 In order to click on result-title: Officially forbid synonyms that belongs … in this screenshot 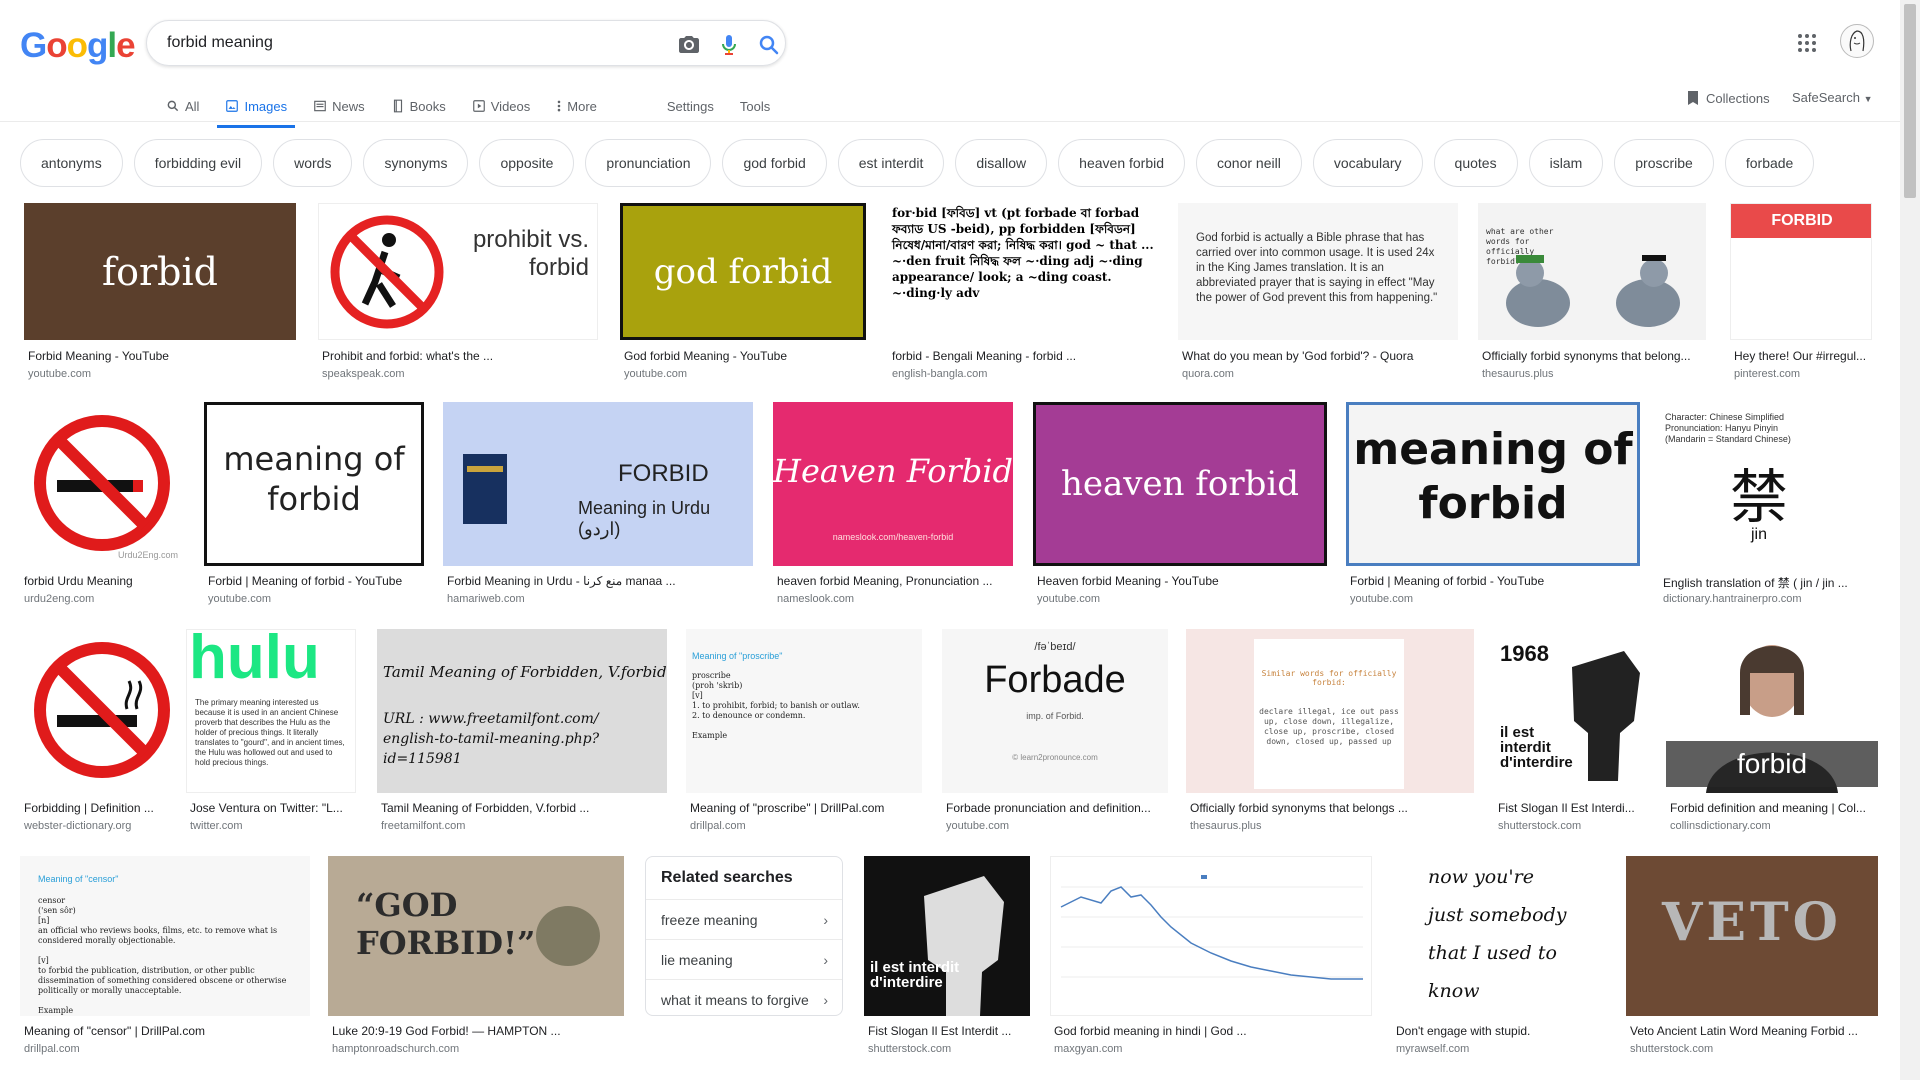, I will do `click(1332, 808)`.